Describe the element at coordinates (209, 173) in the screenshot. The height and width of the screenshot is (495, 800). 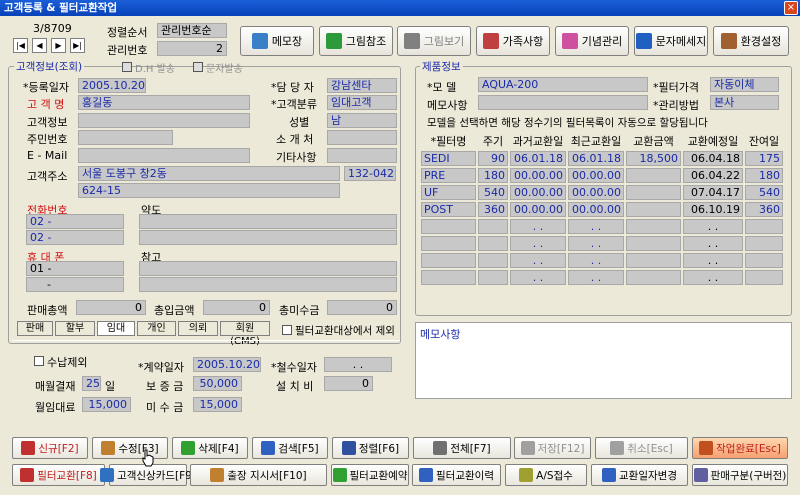
I see `address-line1: 서울 도봉구 창2동` at that location.